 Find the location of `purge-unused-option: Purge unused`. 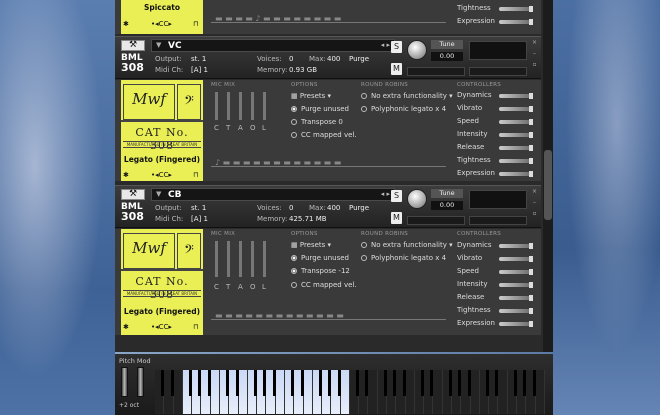

purge-unused-option: Purge unused is located at coordinates (320, 109).